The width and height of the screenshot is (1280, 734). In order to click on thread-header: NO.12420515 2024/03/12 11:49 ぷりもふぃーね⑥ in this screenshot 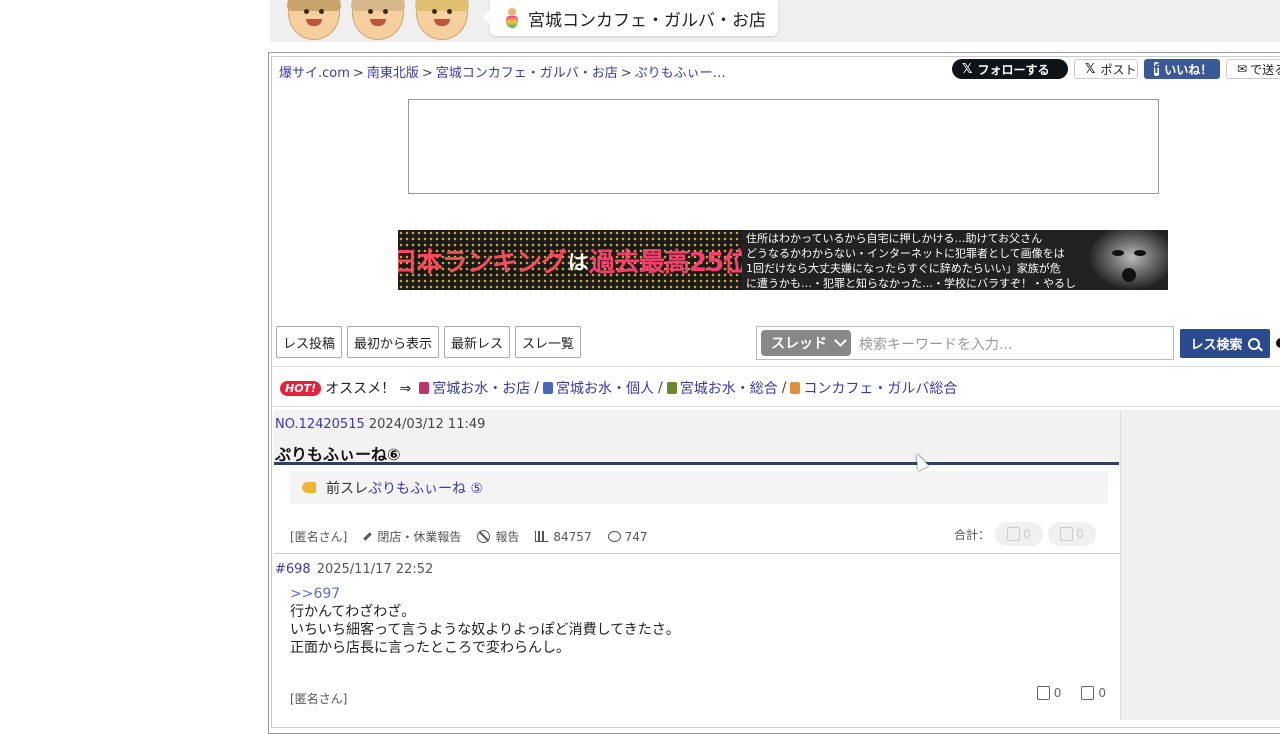, I will do `click(697, 437)`.